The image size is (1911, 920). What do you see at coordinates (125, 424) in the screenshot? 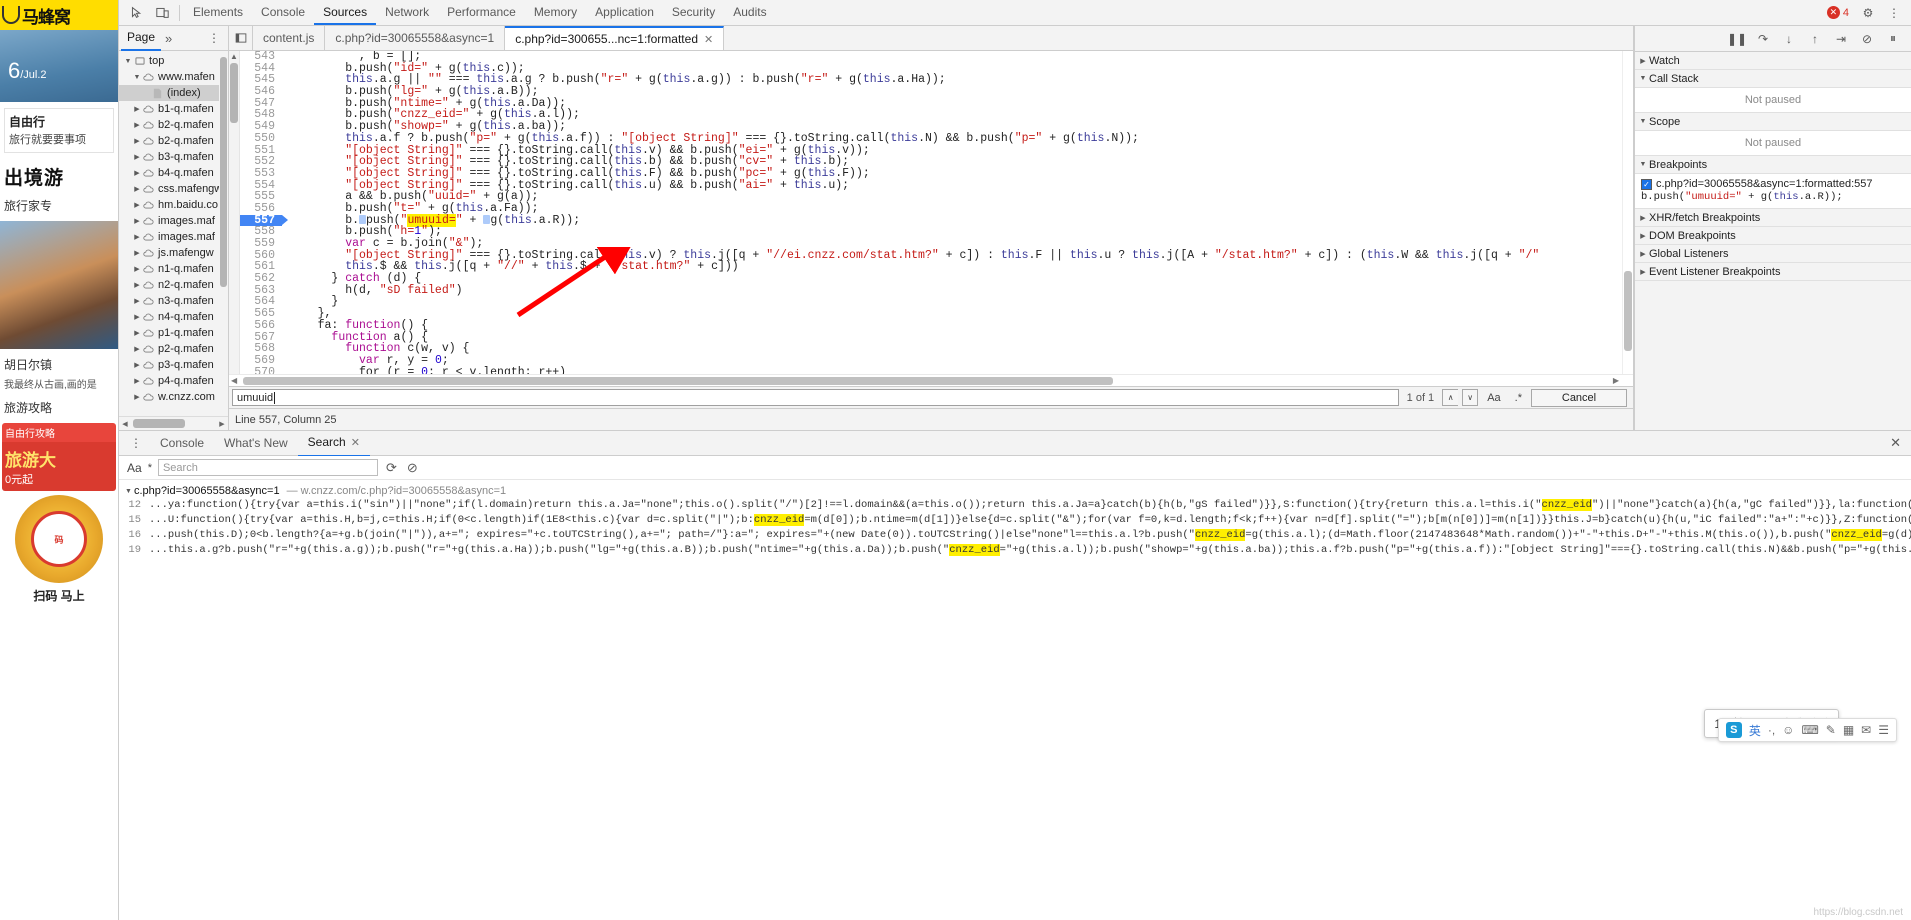
I see `scroll-left-icon: ◀` at bounding box center [125, 424].